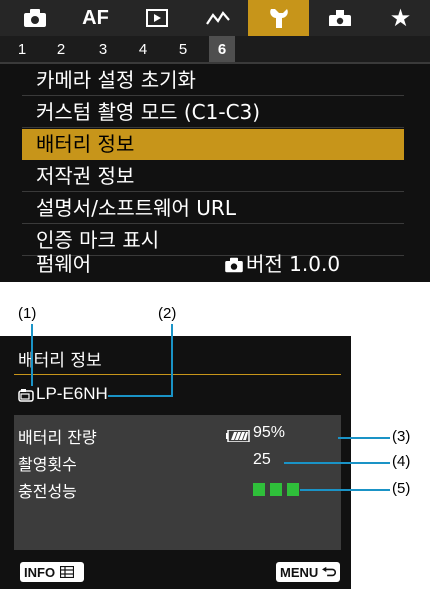 Image resolution: width=430 pixels, height=592 pixels. What do you see at coordinates (401, 436) in the screenshot?
I see `callout-3: (3)` at bounding box center [401, 436].